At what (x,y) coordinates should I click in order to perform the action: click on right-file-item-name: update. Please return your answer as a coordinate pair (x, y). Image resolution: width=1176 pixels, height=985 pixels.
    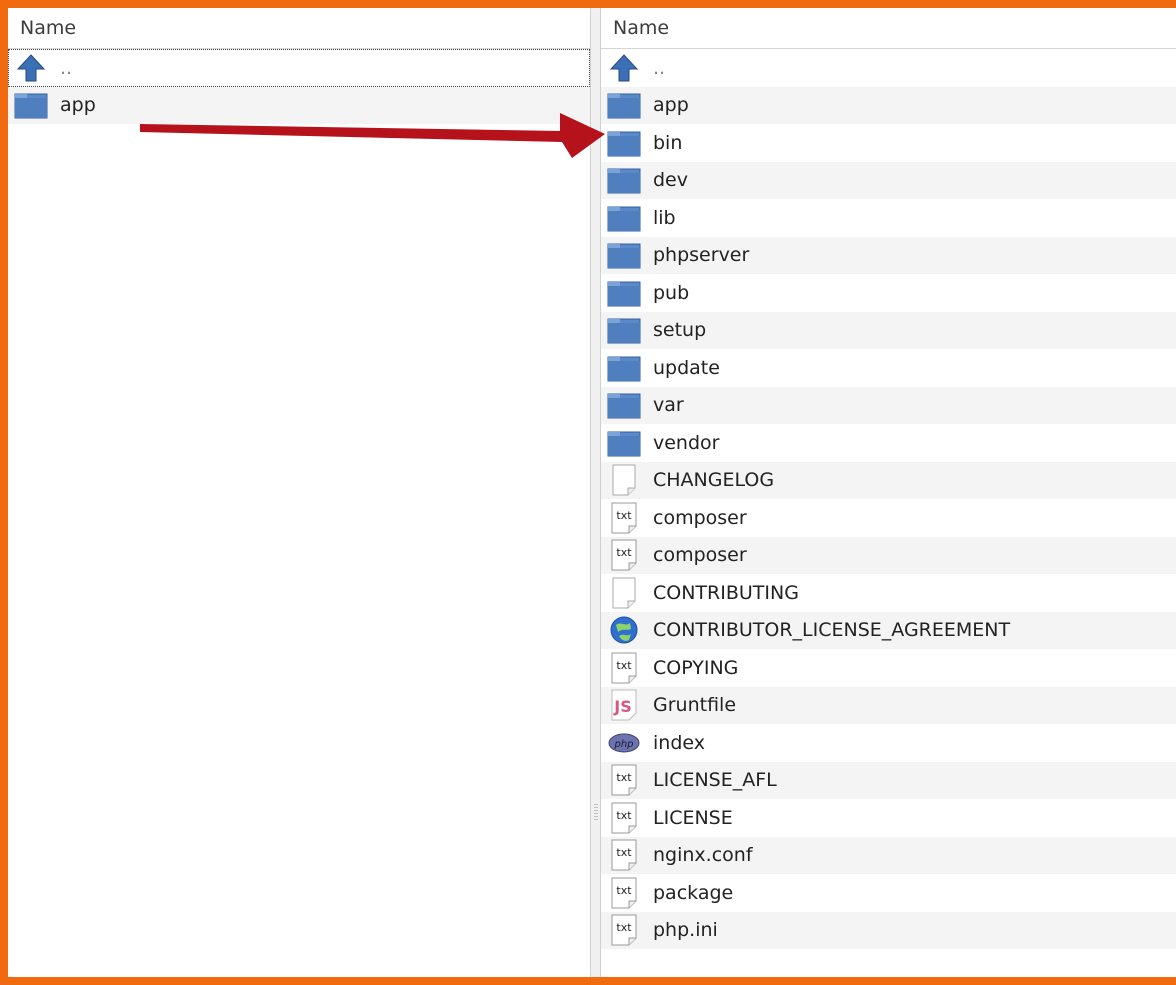
    Looking at the image, I should click on (686, 367).